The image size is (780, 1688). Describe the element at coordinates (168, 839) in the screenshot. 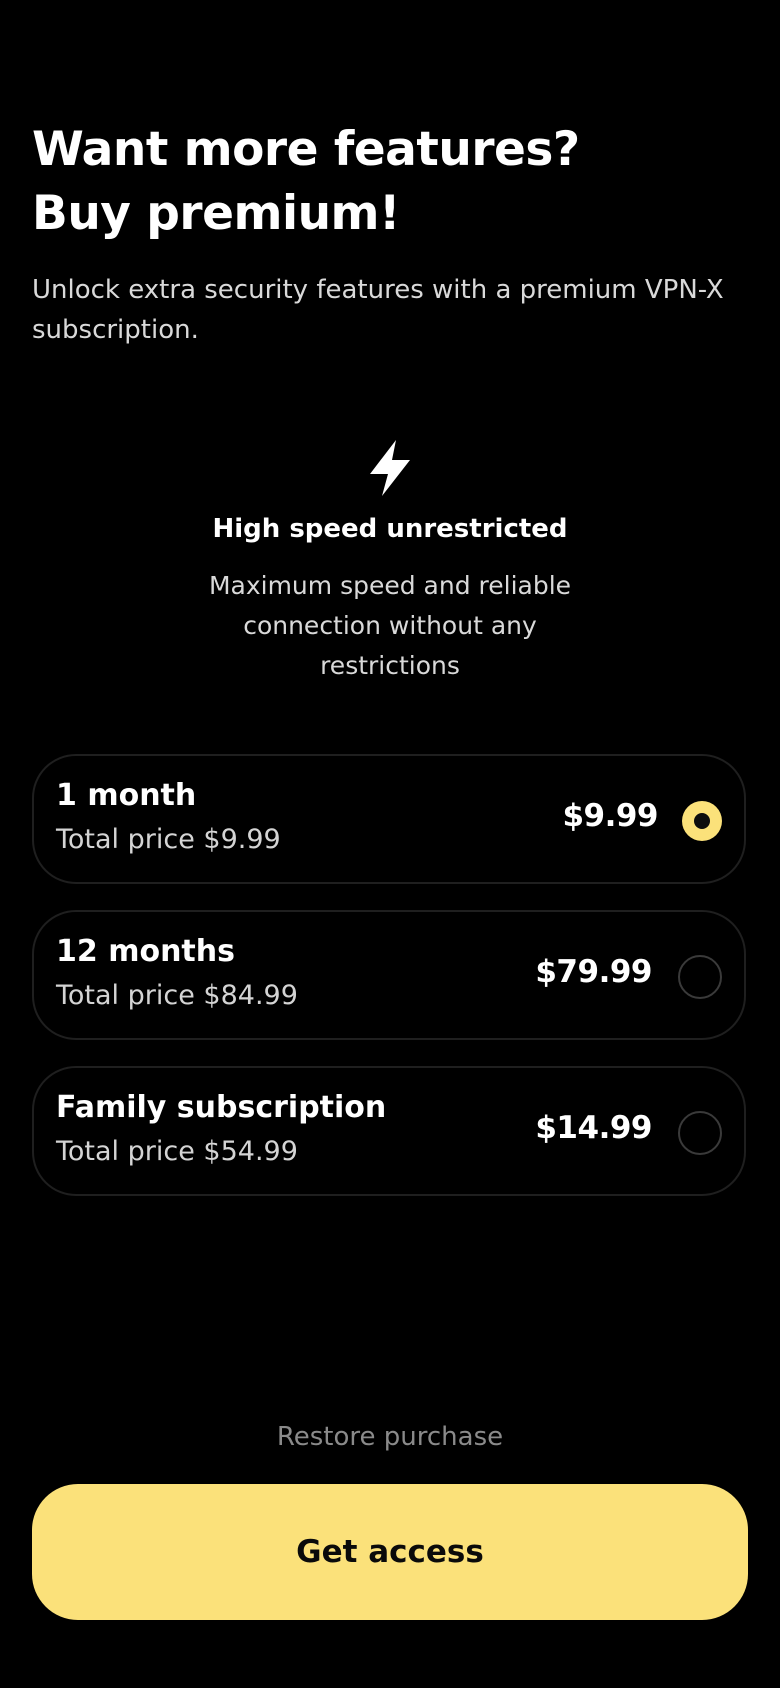

I see `plan-total-price: Total price $9.99` at that location.